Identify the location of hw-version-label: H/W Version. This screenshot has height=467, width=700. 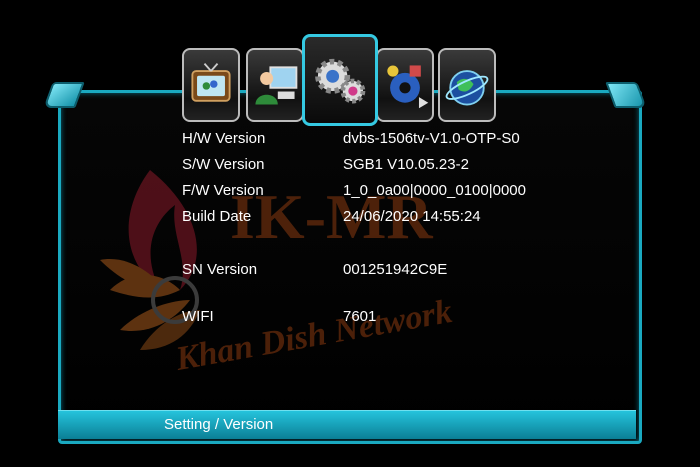
(224, 138).